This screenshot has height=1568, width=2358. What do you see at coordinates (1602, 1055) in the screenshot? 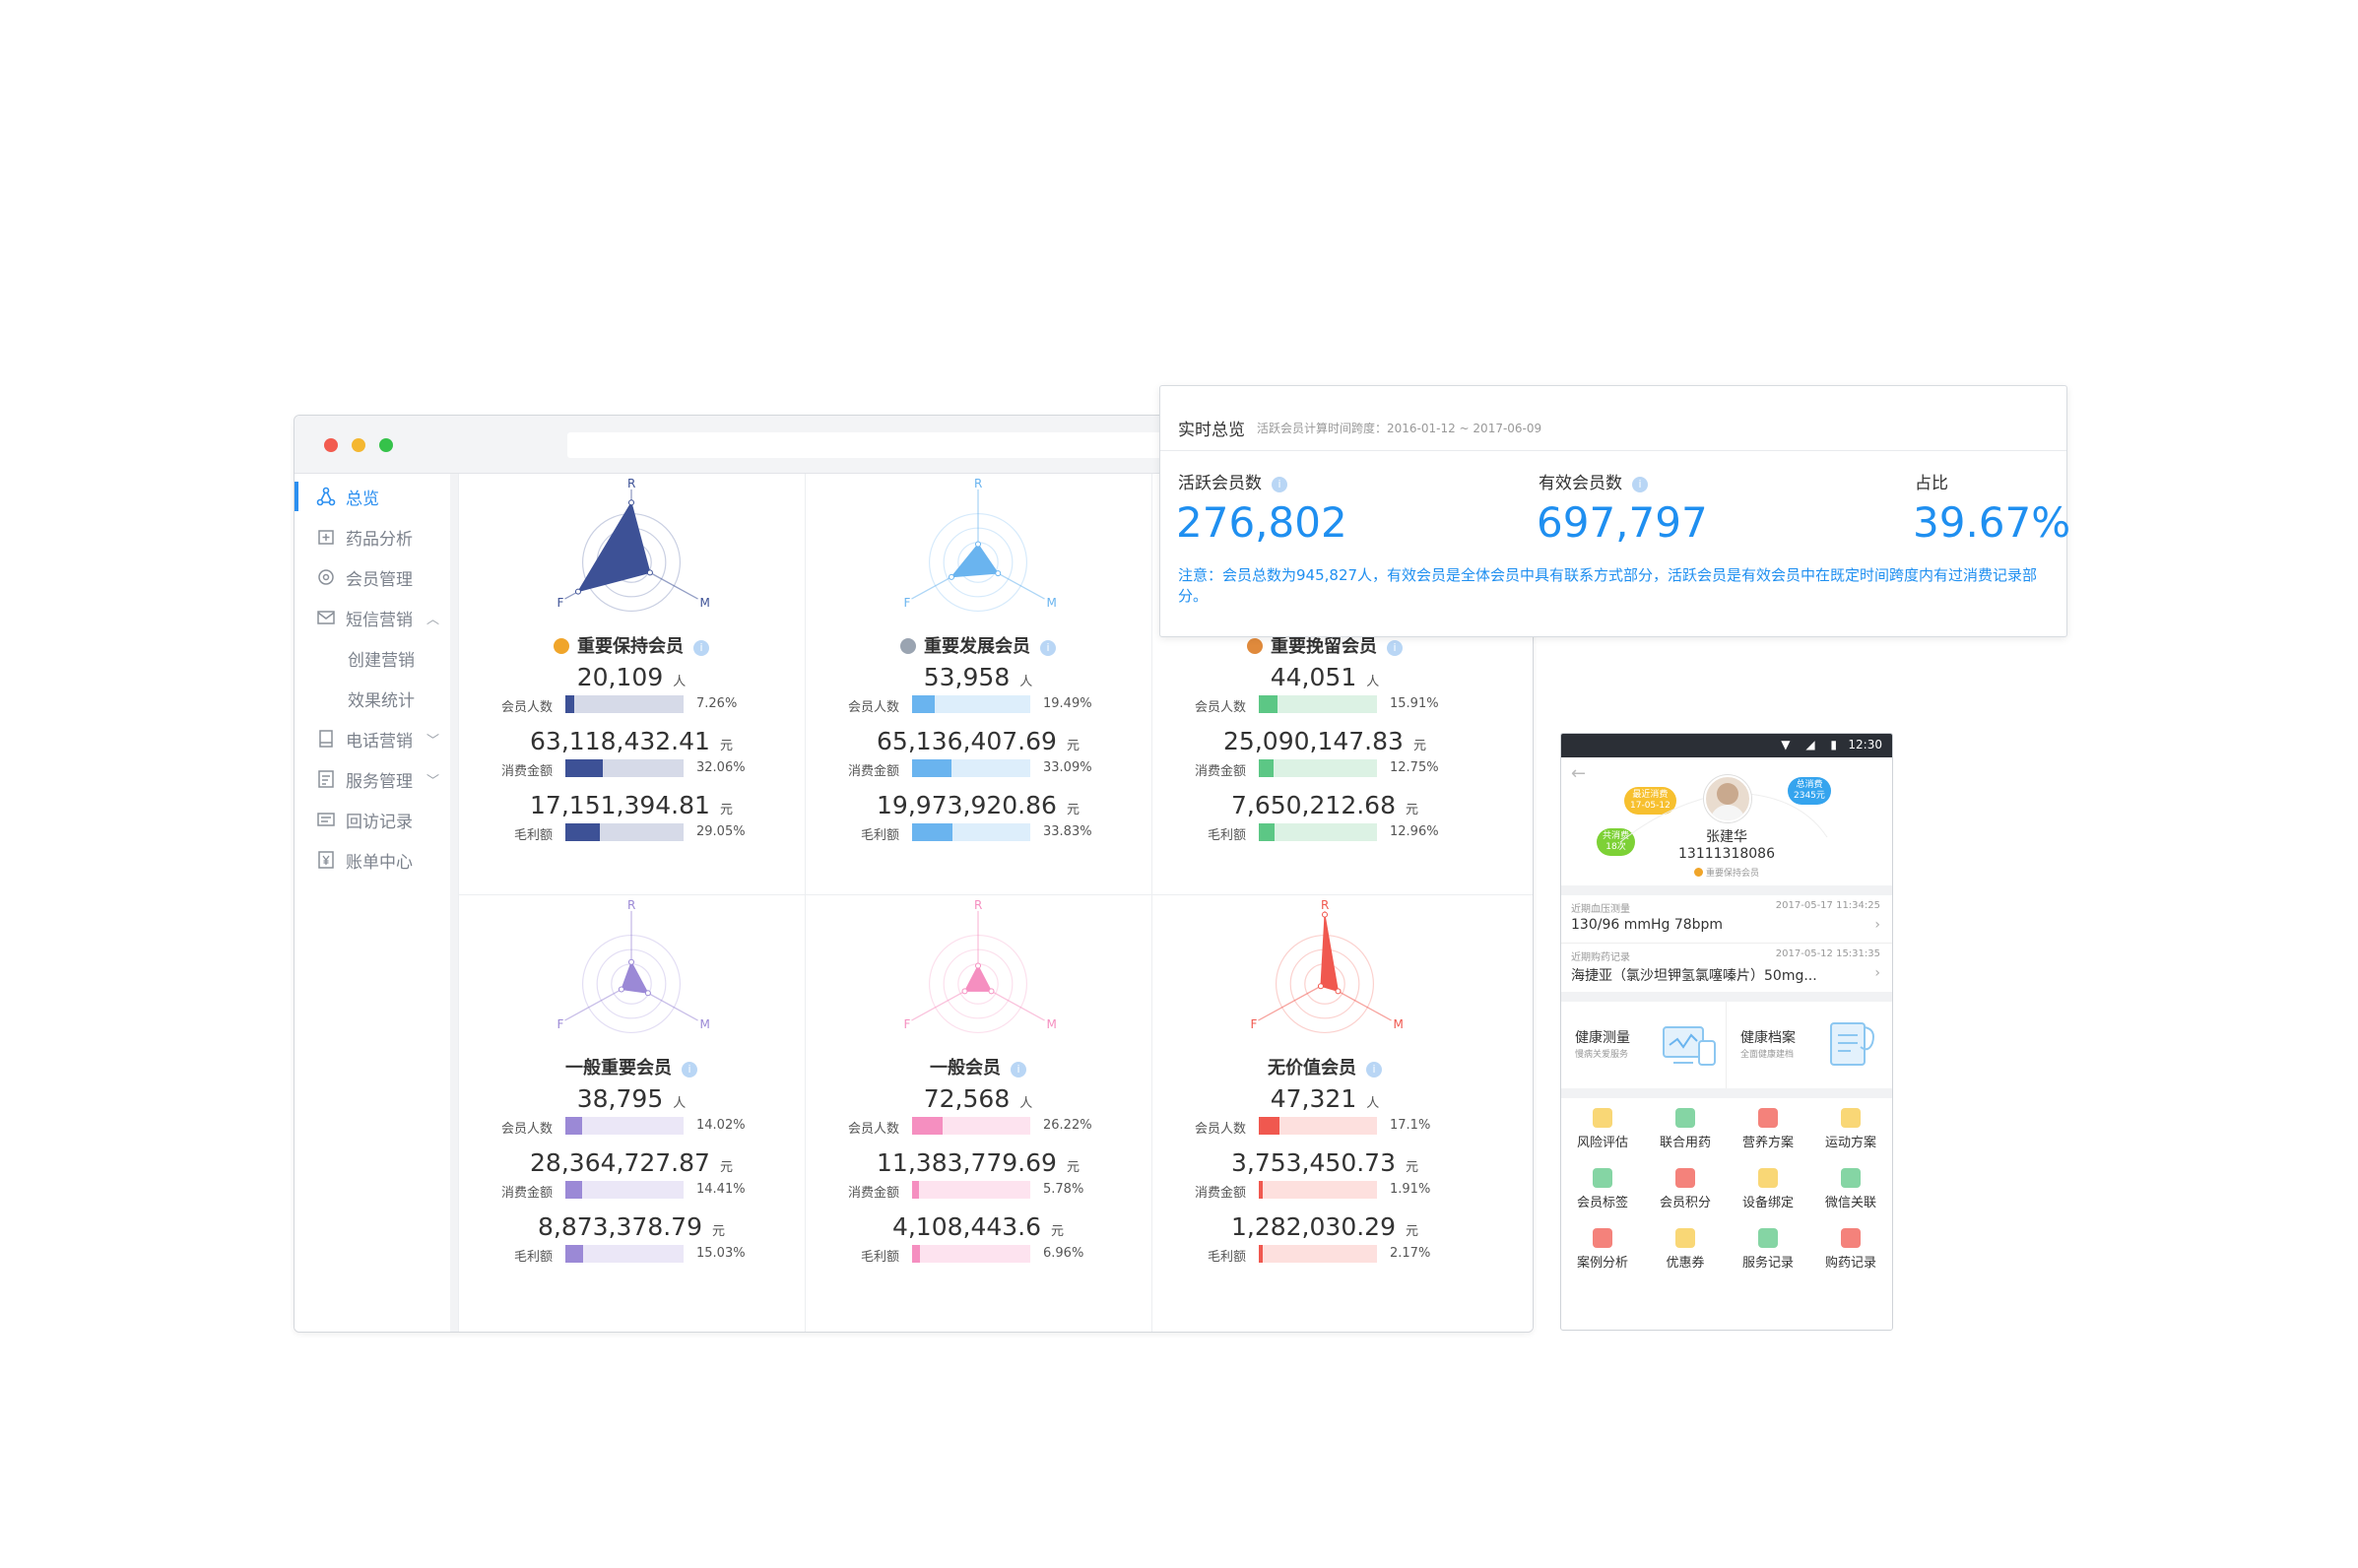
I see `card-subtitle: 慢病关爱服务` at bounding box center [1602, 1055].